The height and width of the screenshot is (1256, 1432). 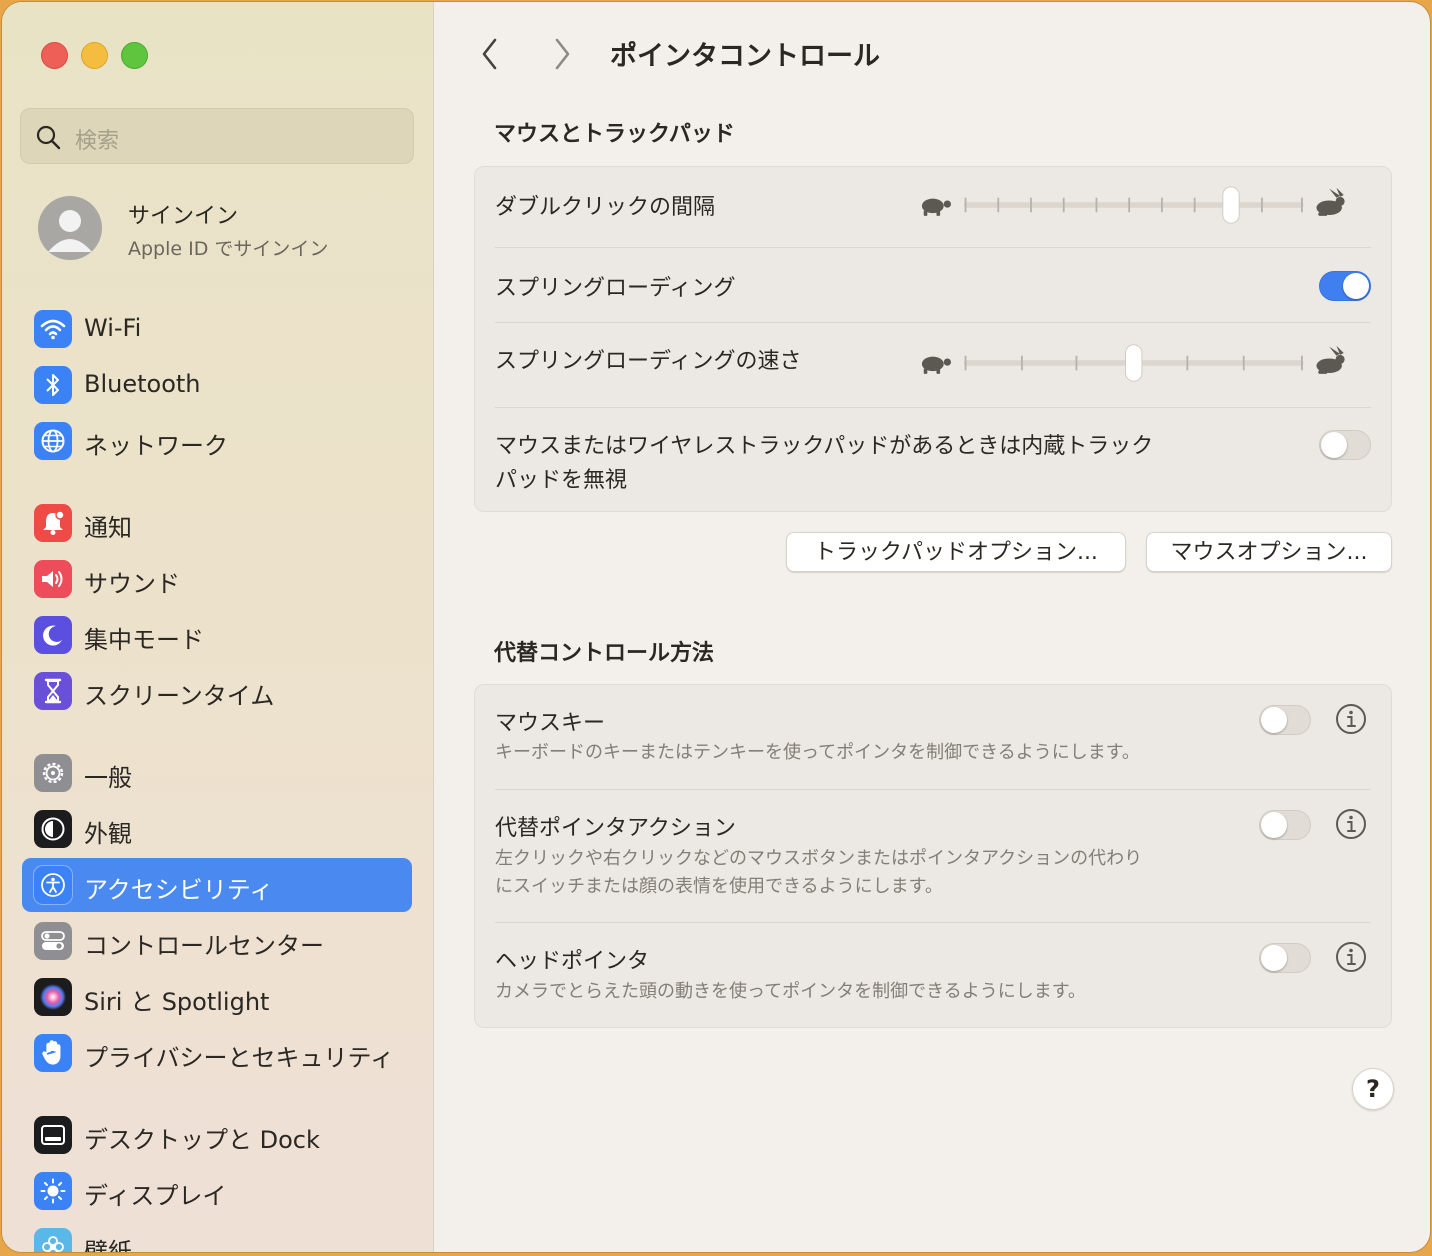 I want to click on account-signin: サインイン Apple ID でサインイン, so click(x=228, y=230).